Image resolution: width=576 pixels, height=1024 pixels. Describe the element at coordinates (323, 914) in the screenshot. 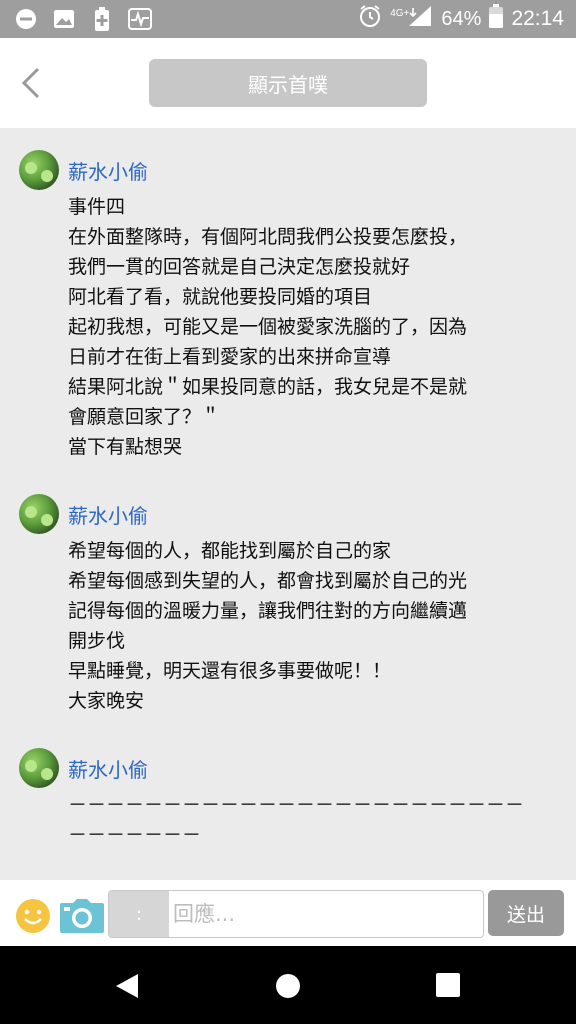

I see `reply-input` at that location.